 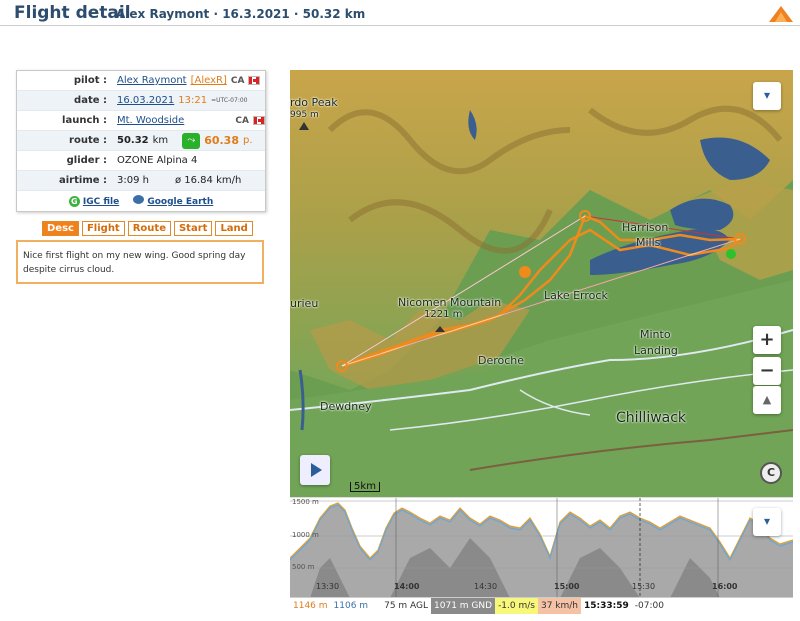 What do you see at coordinates (101, 202) in the screenshot?
I see `igc-file-link: IGC file` at bounding box center [101, 202].